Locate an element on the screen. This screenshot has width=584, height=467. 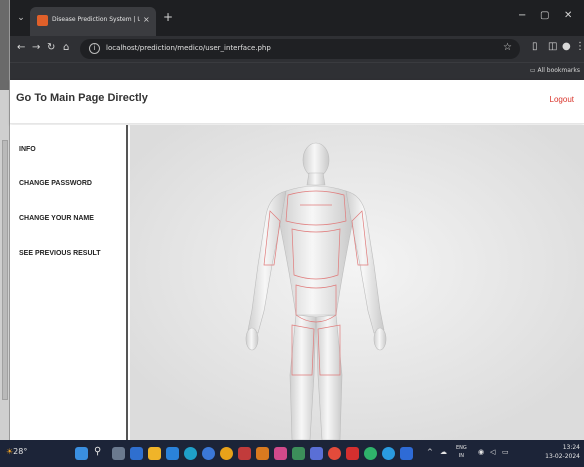
app-icon-colorful is located at coordinates (334, 453).